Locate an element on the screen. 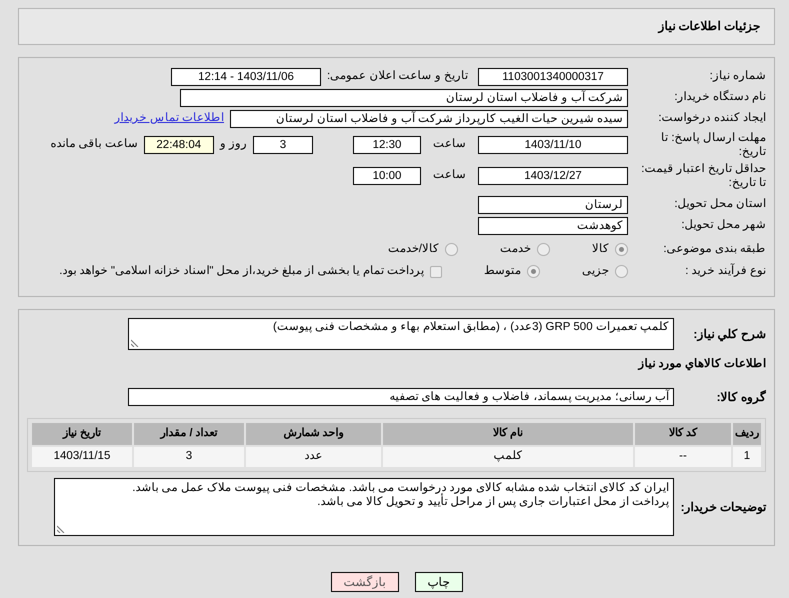 The width and height of the screenshot is (789, 598). field-label: شهر محل تحویل: is located at coordinates (723, 226).